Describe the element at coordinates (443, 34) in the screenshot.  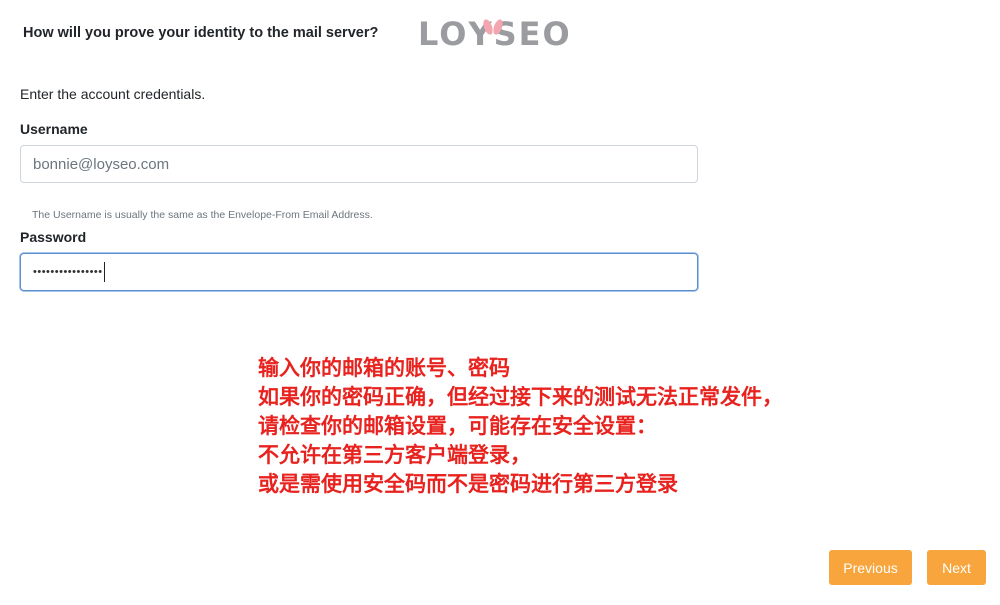
I see `logo-text-left: LO` at that location.